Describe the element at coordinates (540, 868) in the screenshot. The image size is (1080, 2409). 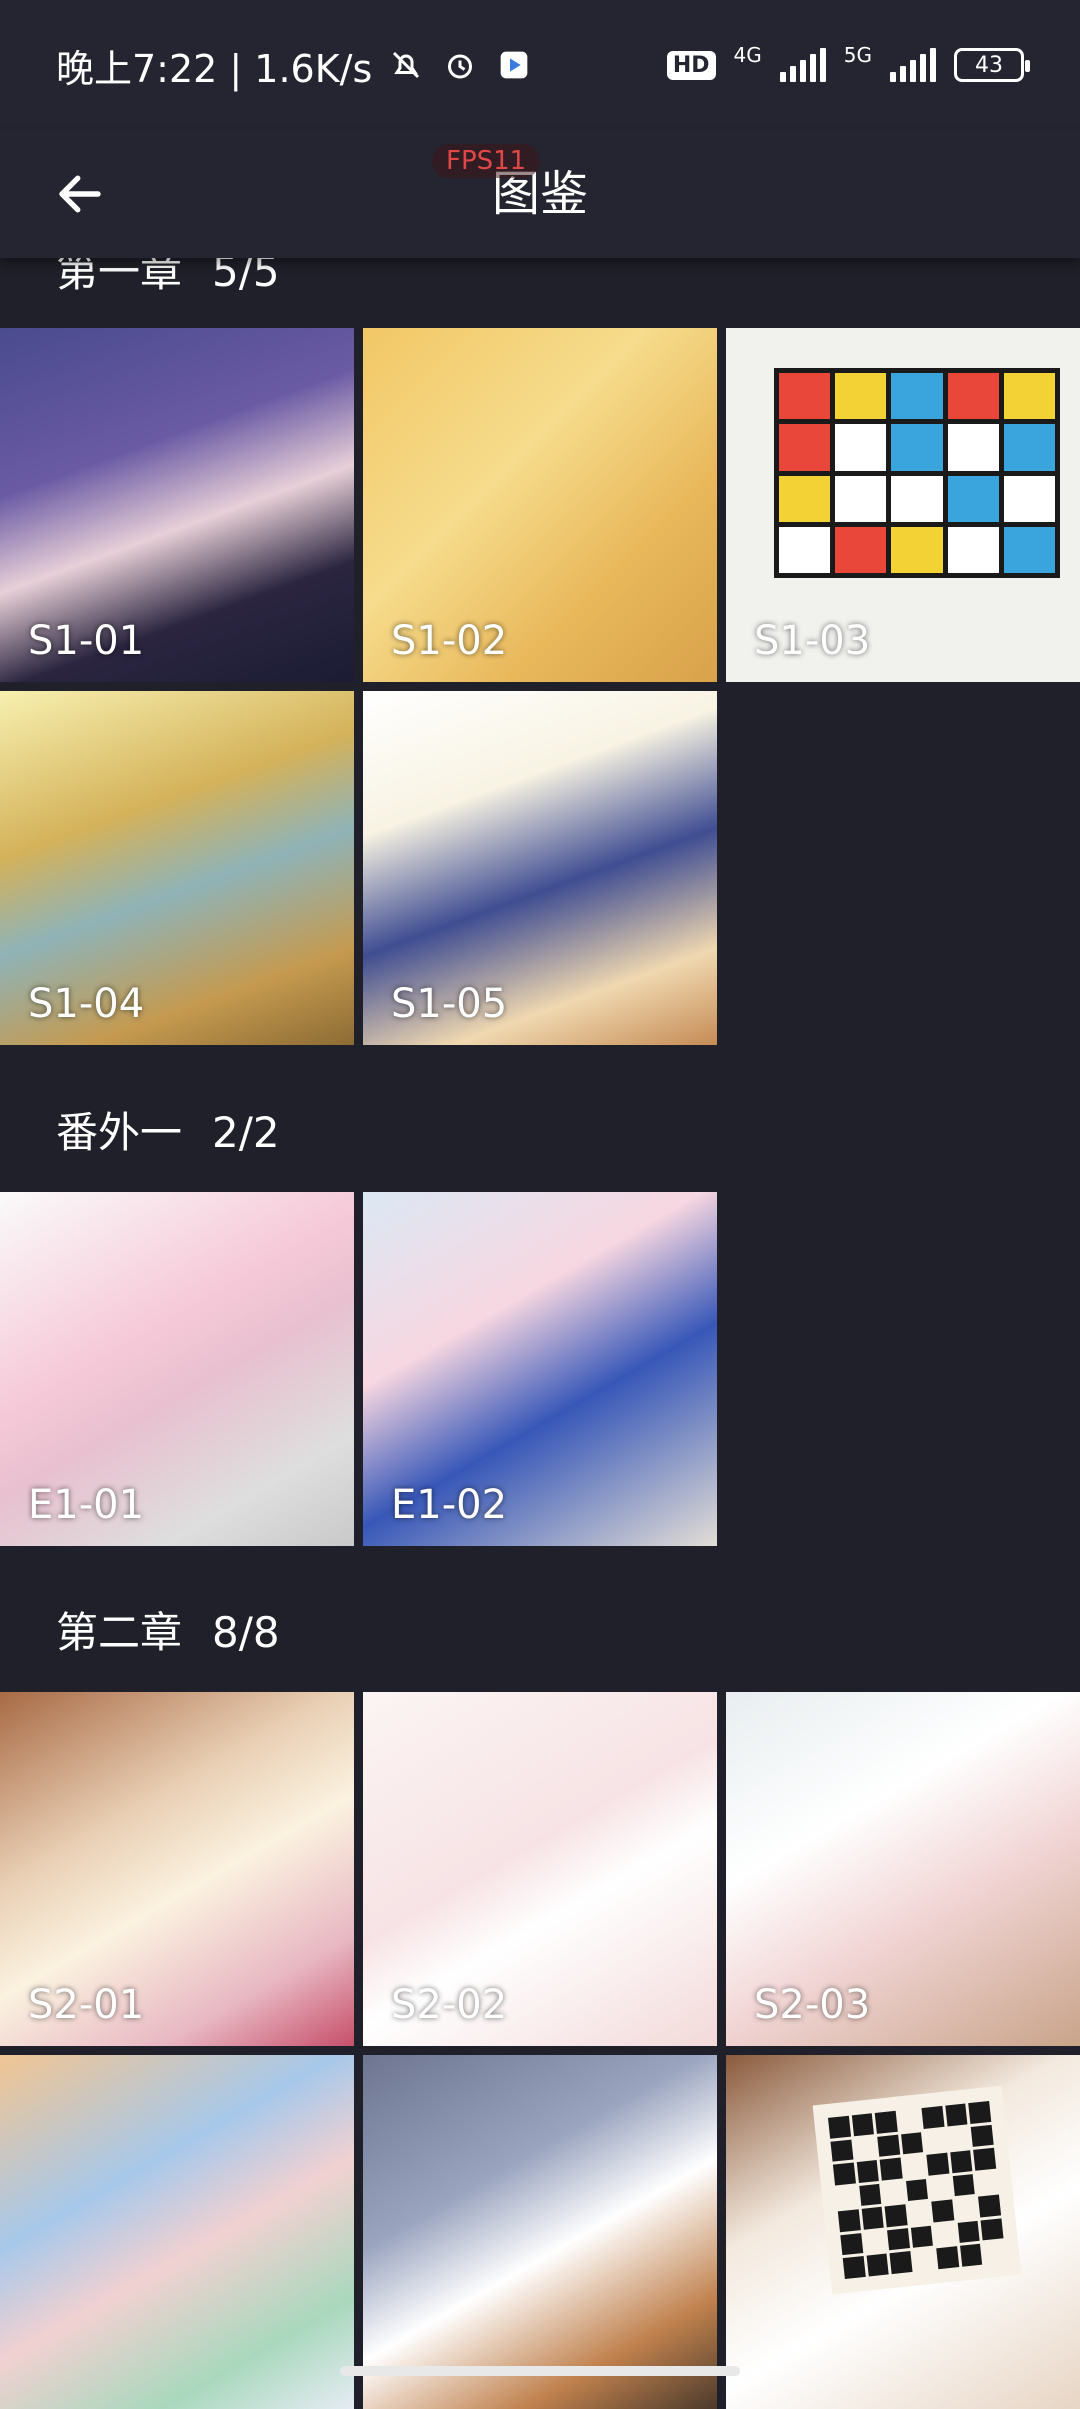
I see `gallery-tile: S1-05` at that location.